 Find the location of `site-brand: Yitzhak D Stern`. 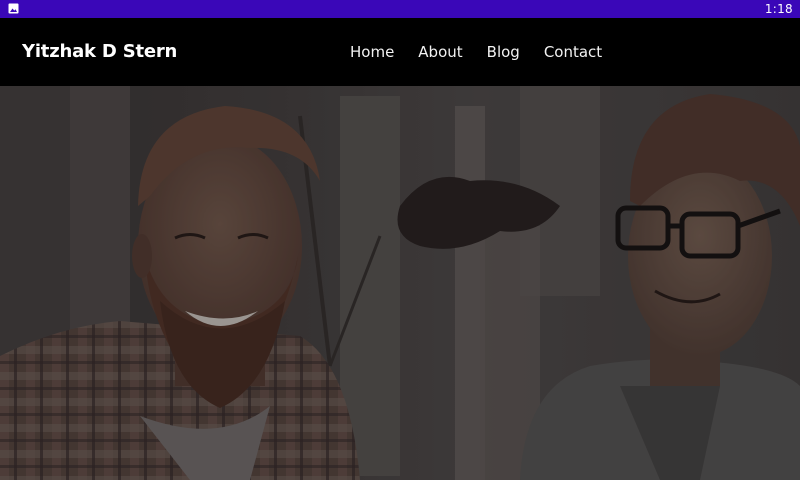

site-brand: Yitzhak D Stern is located at coordinates (99, 52).